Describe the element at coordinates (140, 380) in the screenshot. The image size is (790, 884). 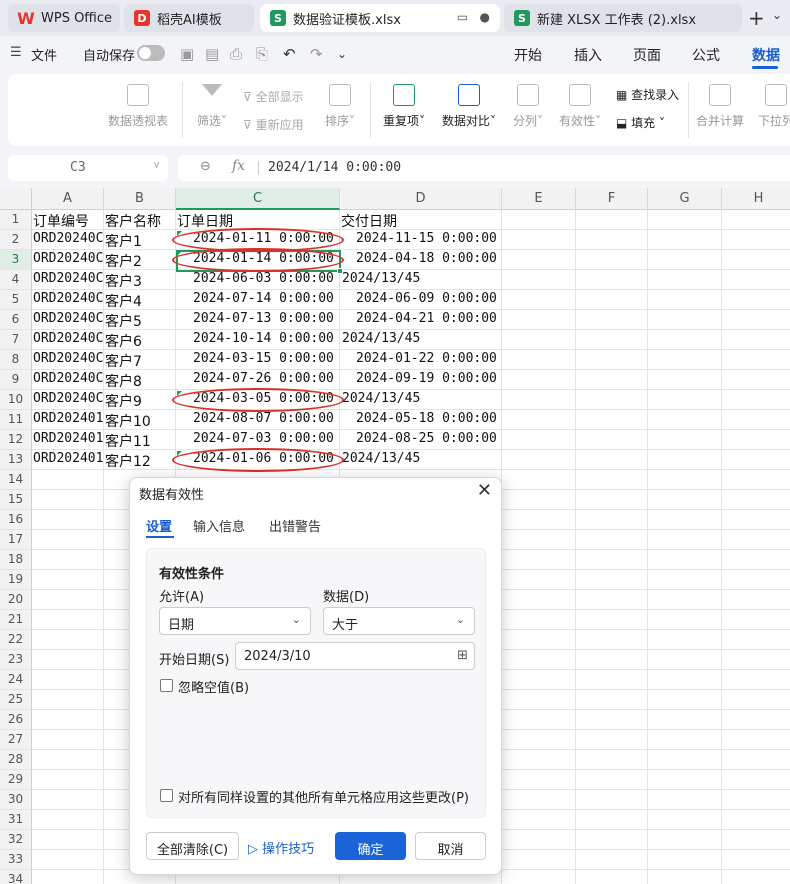
I see `customer-cell: 客户8` at that location.